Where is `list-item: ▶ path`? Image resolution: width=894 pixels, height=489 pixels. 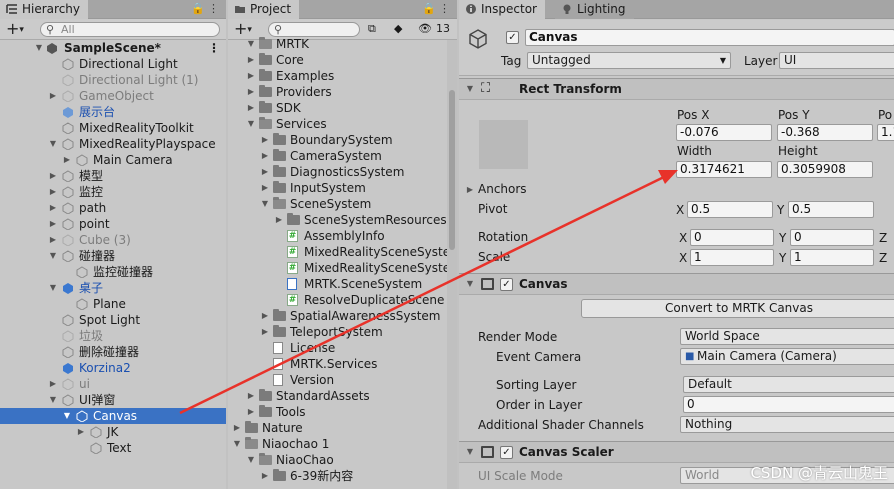 list-item: ▶ path is located at coordinates (113, 208).